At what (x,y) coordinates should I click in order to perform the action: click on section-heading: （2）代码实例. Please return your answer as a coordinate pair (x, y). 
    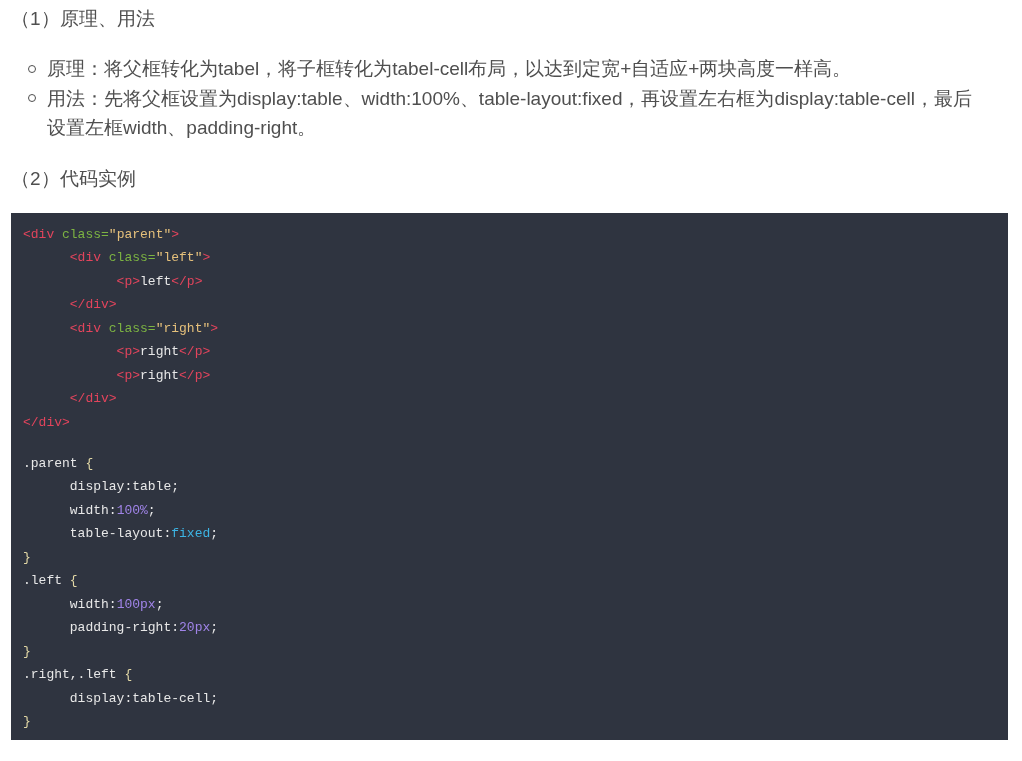
    Looking at the image, I should click on (74, 178).